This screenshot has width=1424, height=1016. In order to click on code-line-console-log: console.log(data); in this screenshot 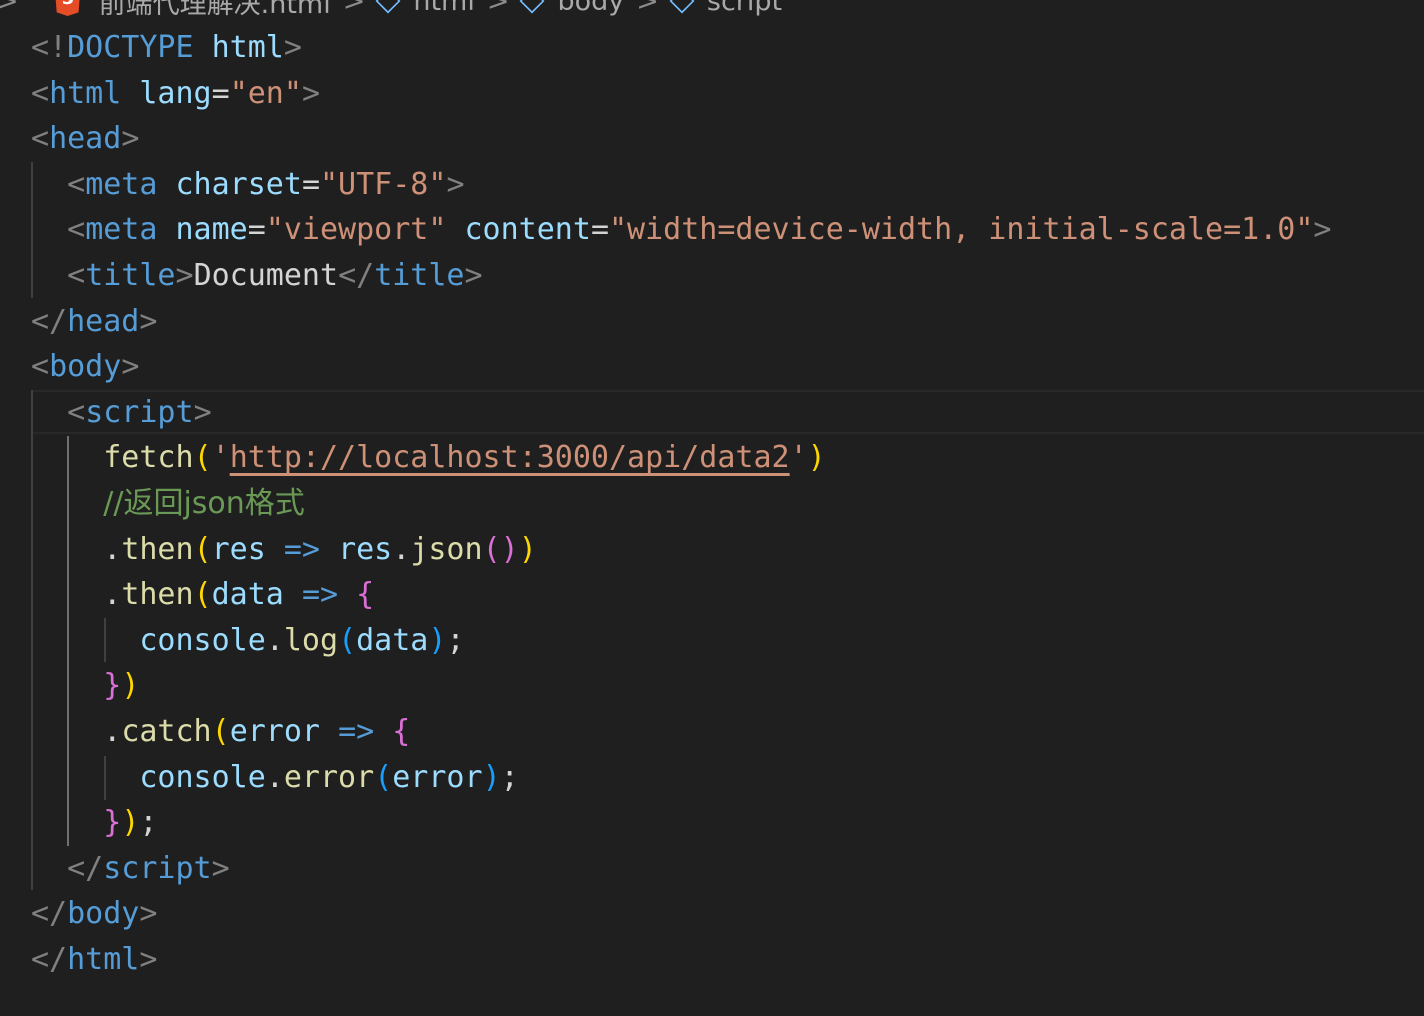, I will do `click(302, 640)`.